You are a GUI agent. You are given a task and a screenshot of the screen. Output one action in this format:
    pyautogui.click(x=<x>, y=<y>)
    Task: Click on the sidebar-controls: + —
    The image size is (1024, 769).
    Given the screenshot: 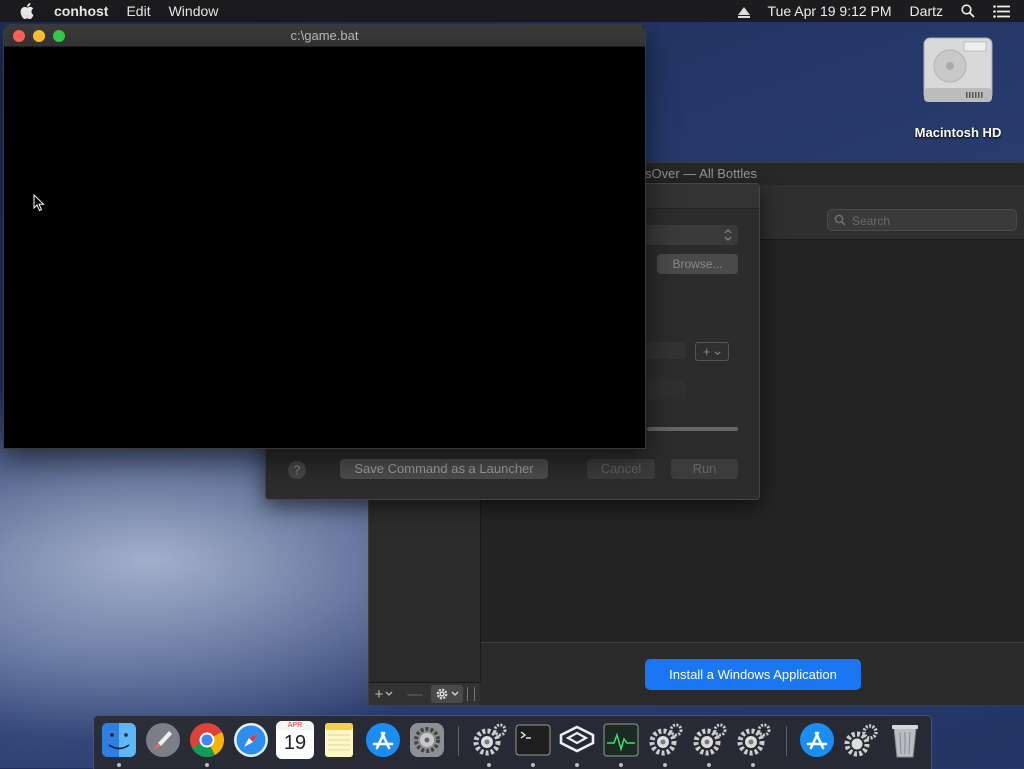 What is the action you would take?
    pyautogui.click(x=424, y=693)
    